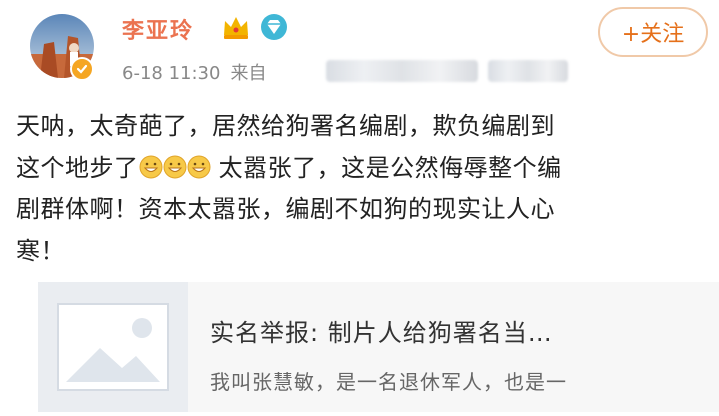 The height and width of the screenshot is (416, 719). Describe the element at coordinates (402, 71) in the screenshot. I see `redacted-source` at that location.